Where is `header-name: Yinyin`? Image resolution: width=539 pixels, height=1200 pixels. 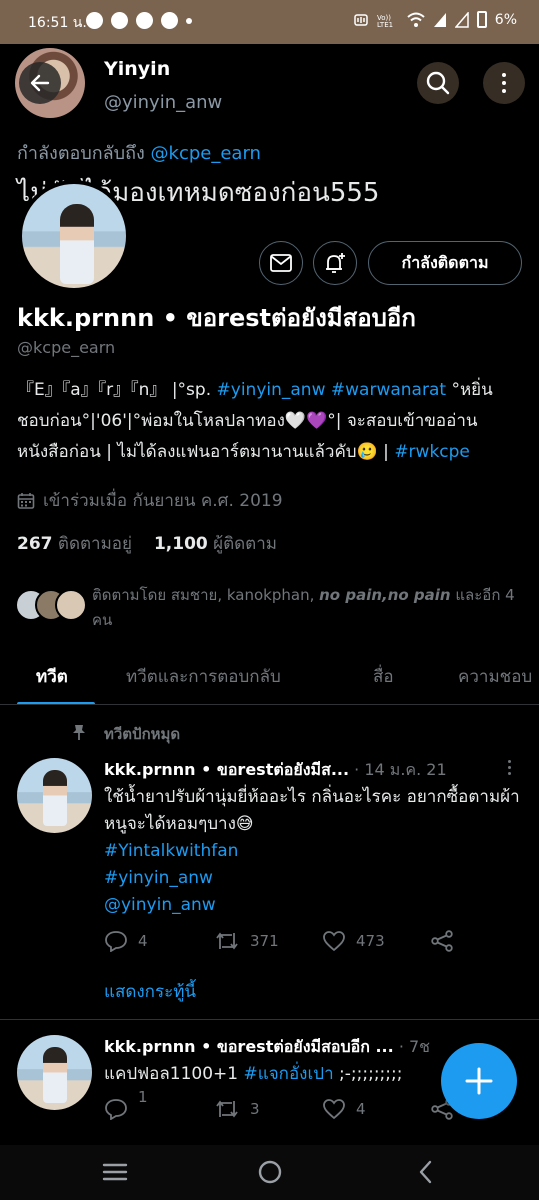 header-name: Yinyin is located at coordinates (137, 69).